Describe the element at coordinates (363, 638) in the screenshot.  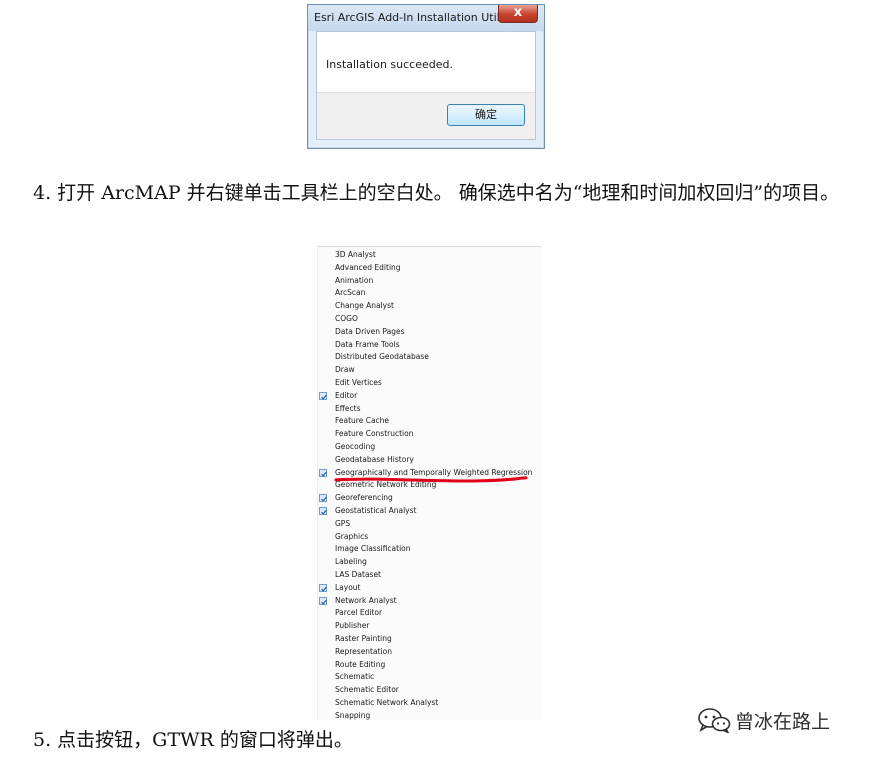
I see `menu-item-label: Raster Painting` at that location.